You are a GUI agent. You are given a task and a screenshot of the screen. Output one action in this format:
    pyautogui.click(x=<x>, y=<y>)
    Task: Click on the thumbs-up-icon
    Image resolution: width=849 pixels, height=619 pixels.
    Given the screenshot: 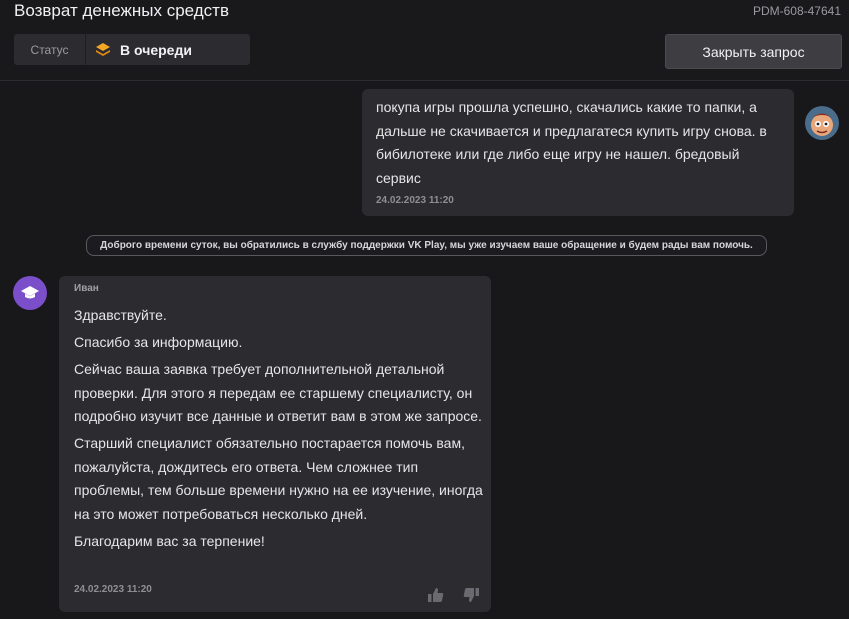 What is the action you would take?
    pyautogui.click(x=436, y=595)
    